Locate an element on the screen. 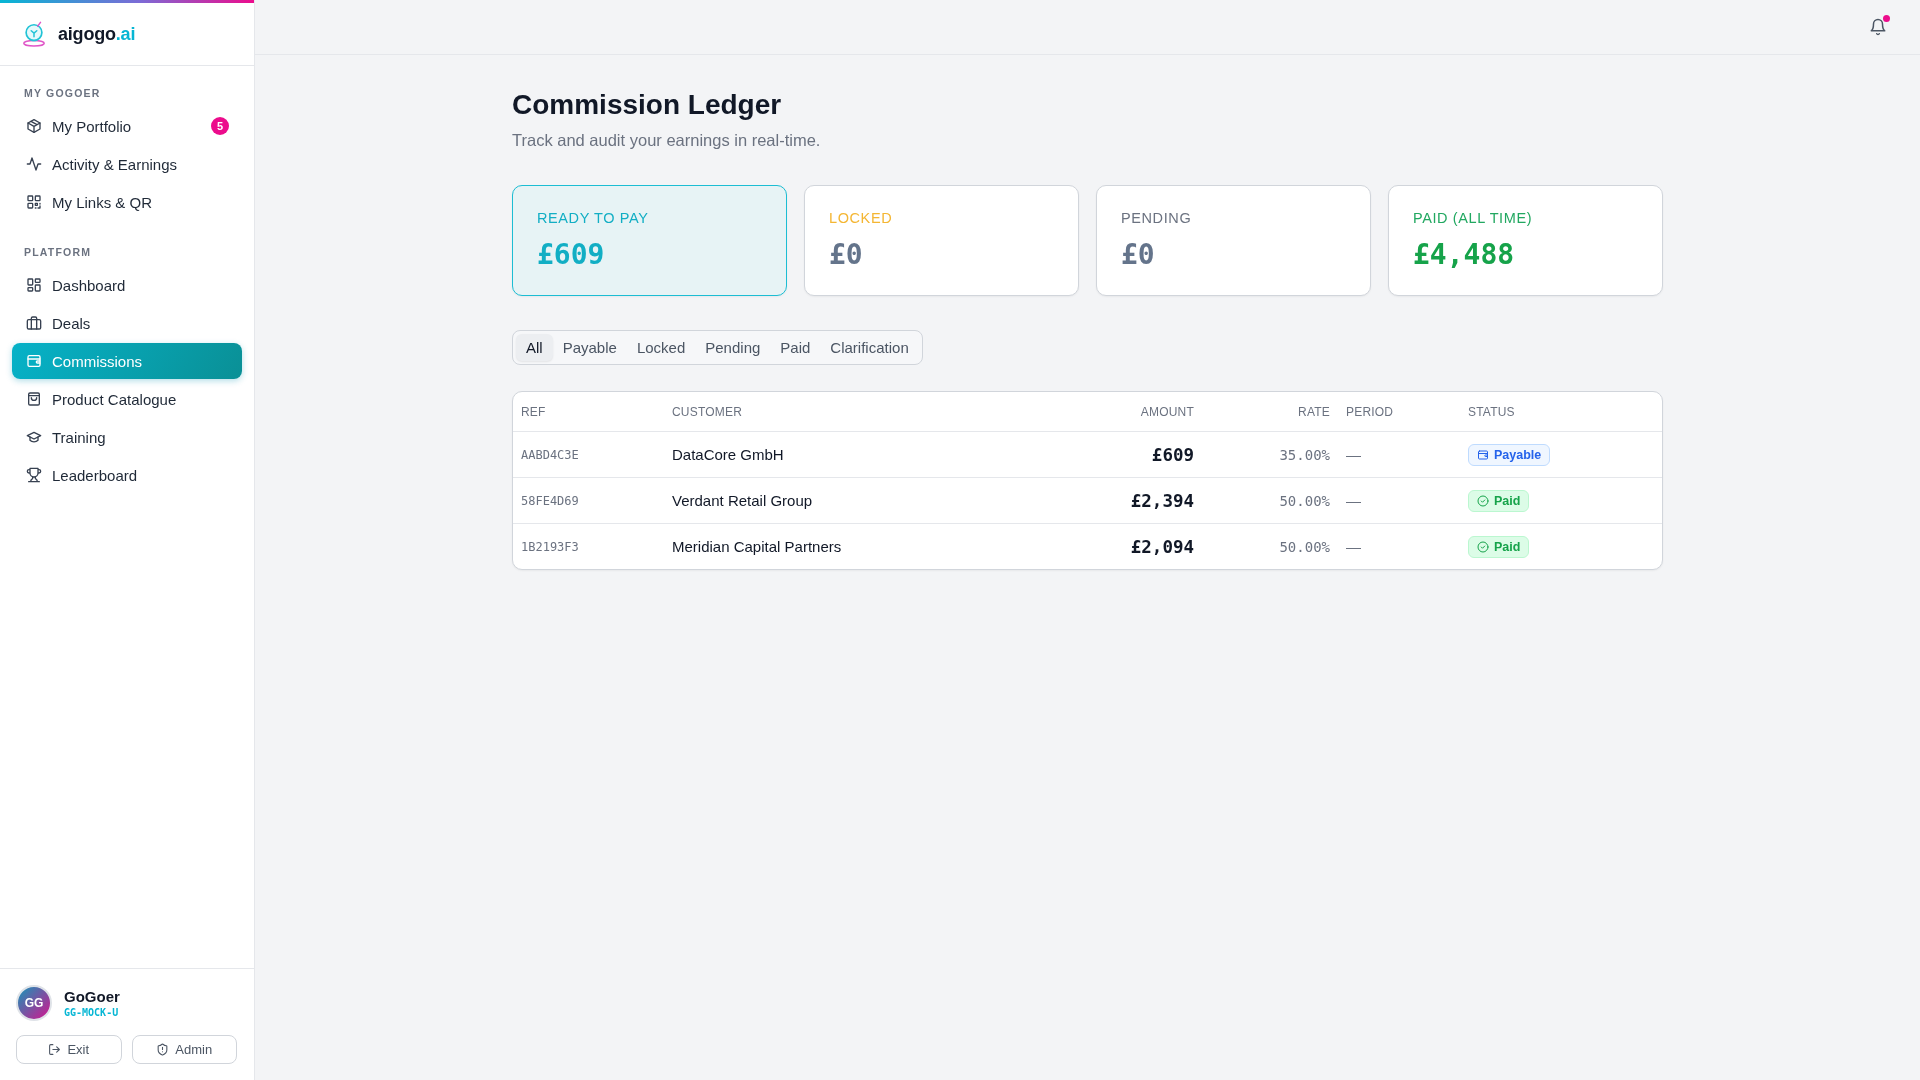 Image resolution: width=1920 pixels, height=1080 pixels. nav-item: My Portfolio 5 is located at coordinates (127, 126).